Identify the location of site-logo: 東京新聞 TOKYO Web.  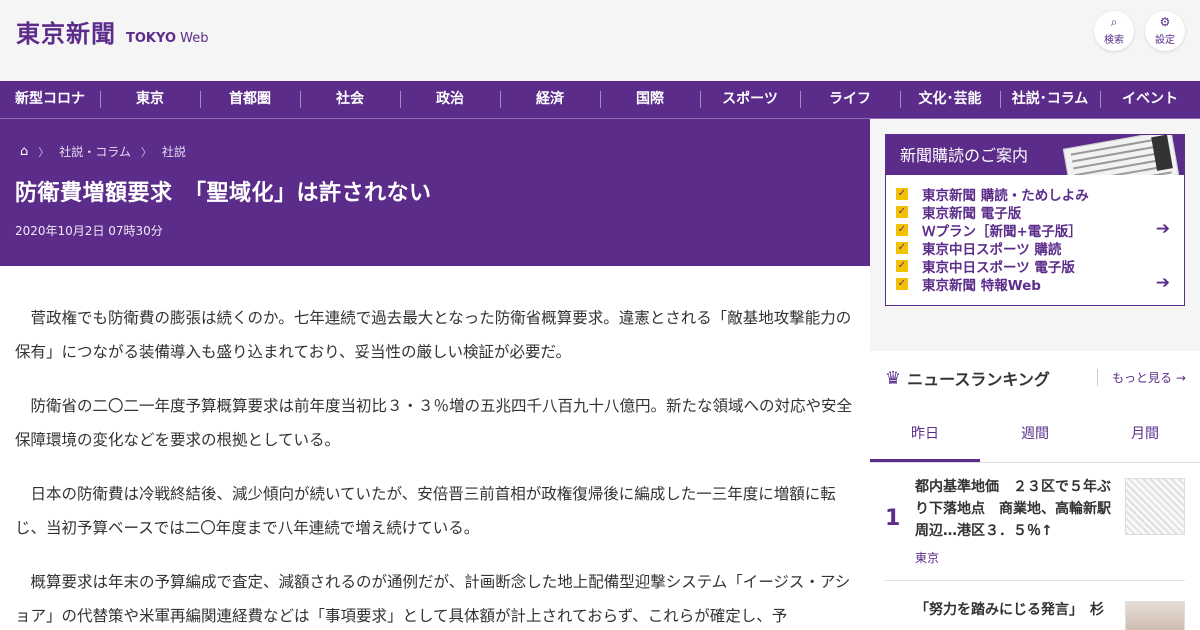
(112, 31).